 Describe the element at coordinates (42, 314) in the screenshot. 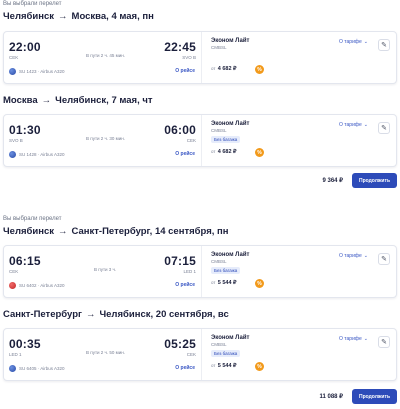

I see `route-origin: Санкт-Петербург` at that location.